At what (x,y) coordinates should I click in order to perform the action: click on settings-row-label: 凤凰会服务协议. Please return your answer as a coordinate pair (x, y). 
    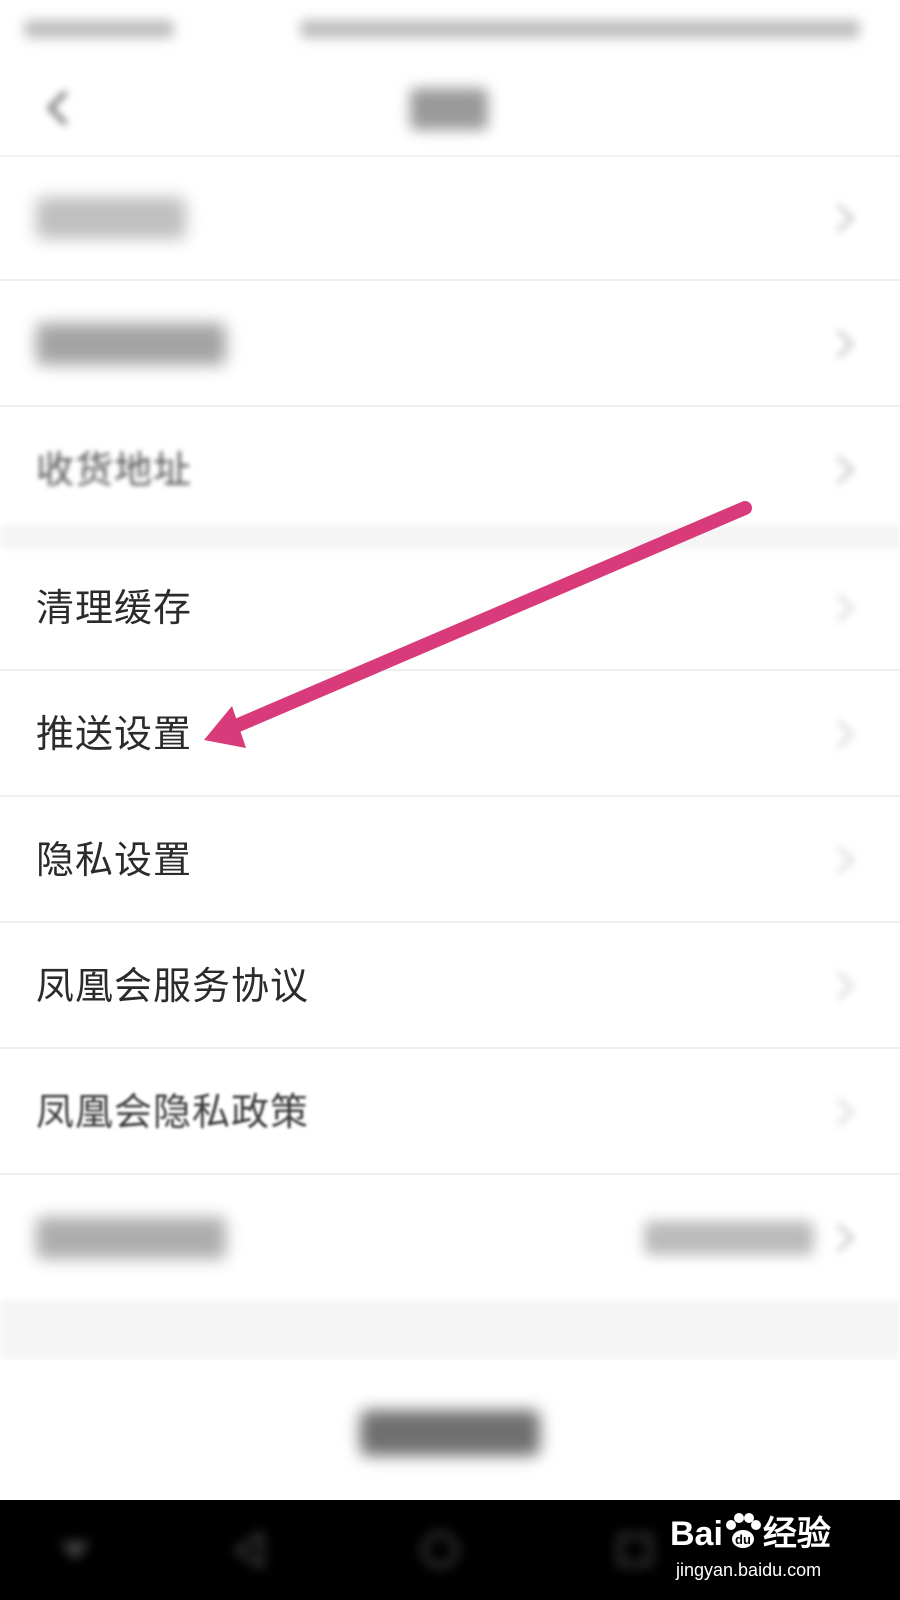
    Looking at the image, I should click on (173, 986).